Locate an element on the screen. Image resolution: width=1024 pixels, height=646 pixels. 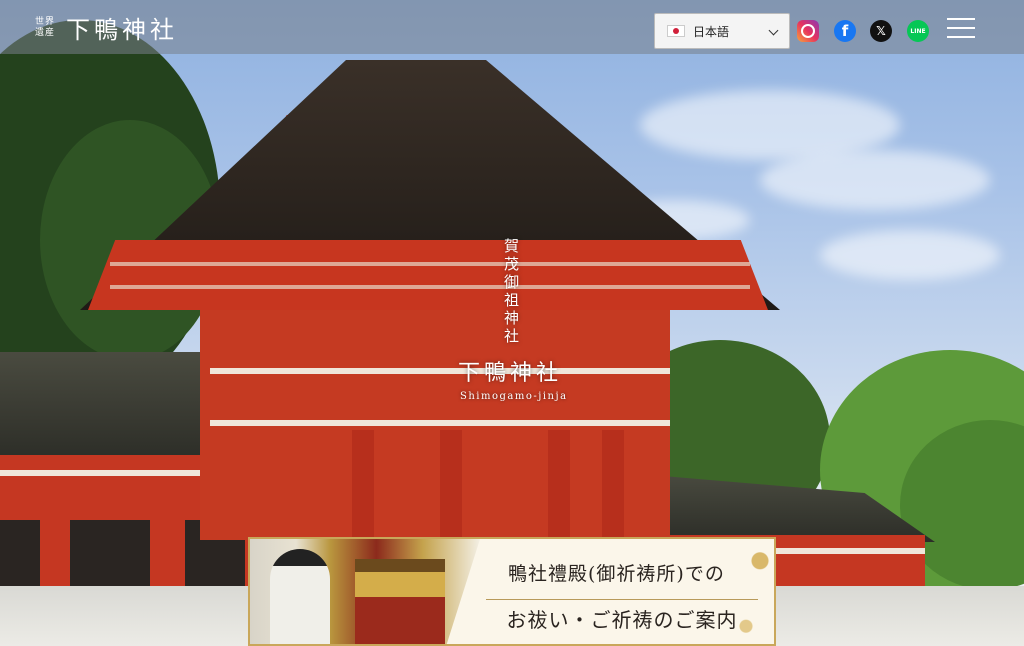
priest-image is located at coordinates (300, 596).